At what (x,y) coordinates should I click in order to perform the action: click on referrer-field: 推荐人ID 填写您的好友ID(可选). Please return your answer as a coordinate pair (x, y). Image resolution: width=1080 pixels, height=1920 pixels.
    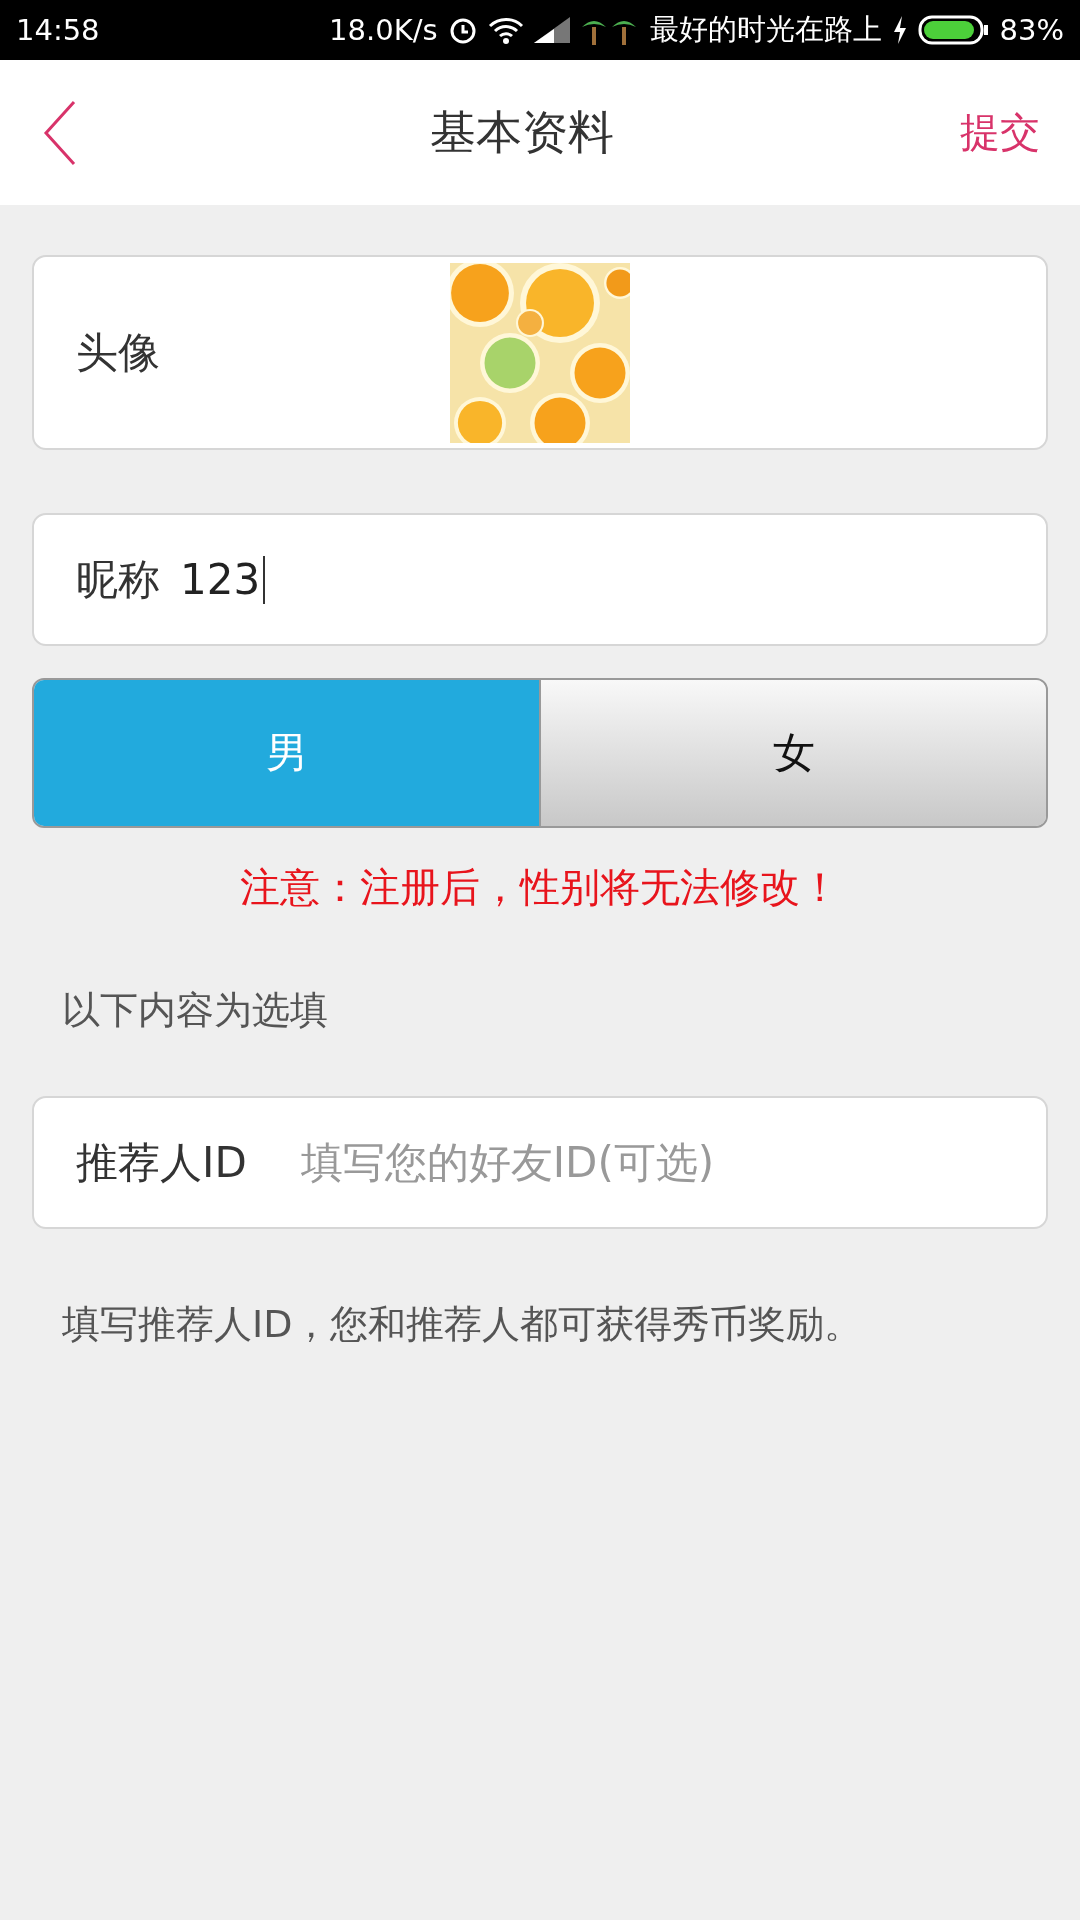
    Looking at the image, I should click on (540, 1162).